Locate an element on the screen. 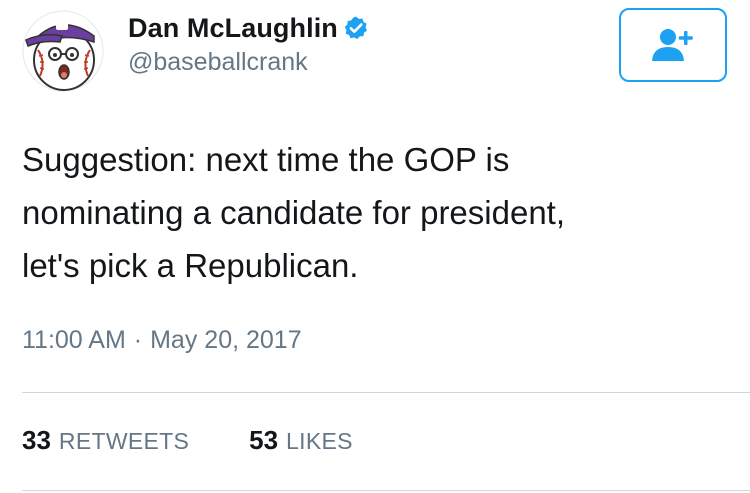 This screenshot has height=493, width=750. username-handle: @baseballcrank is located at coordinates (218, 62).